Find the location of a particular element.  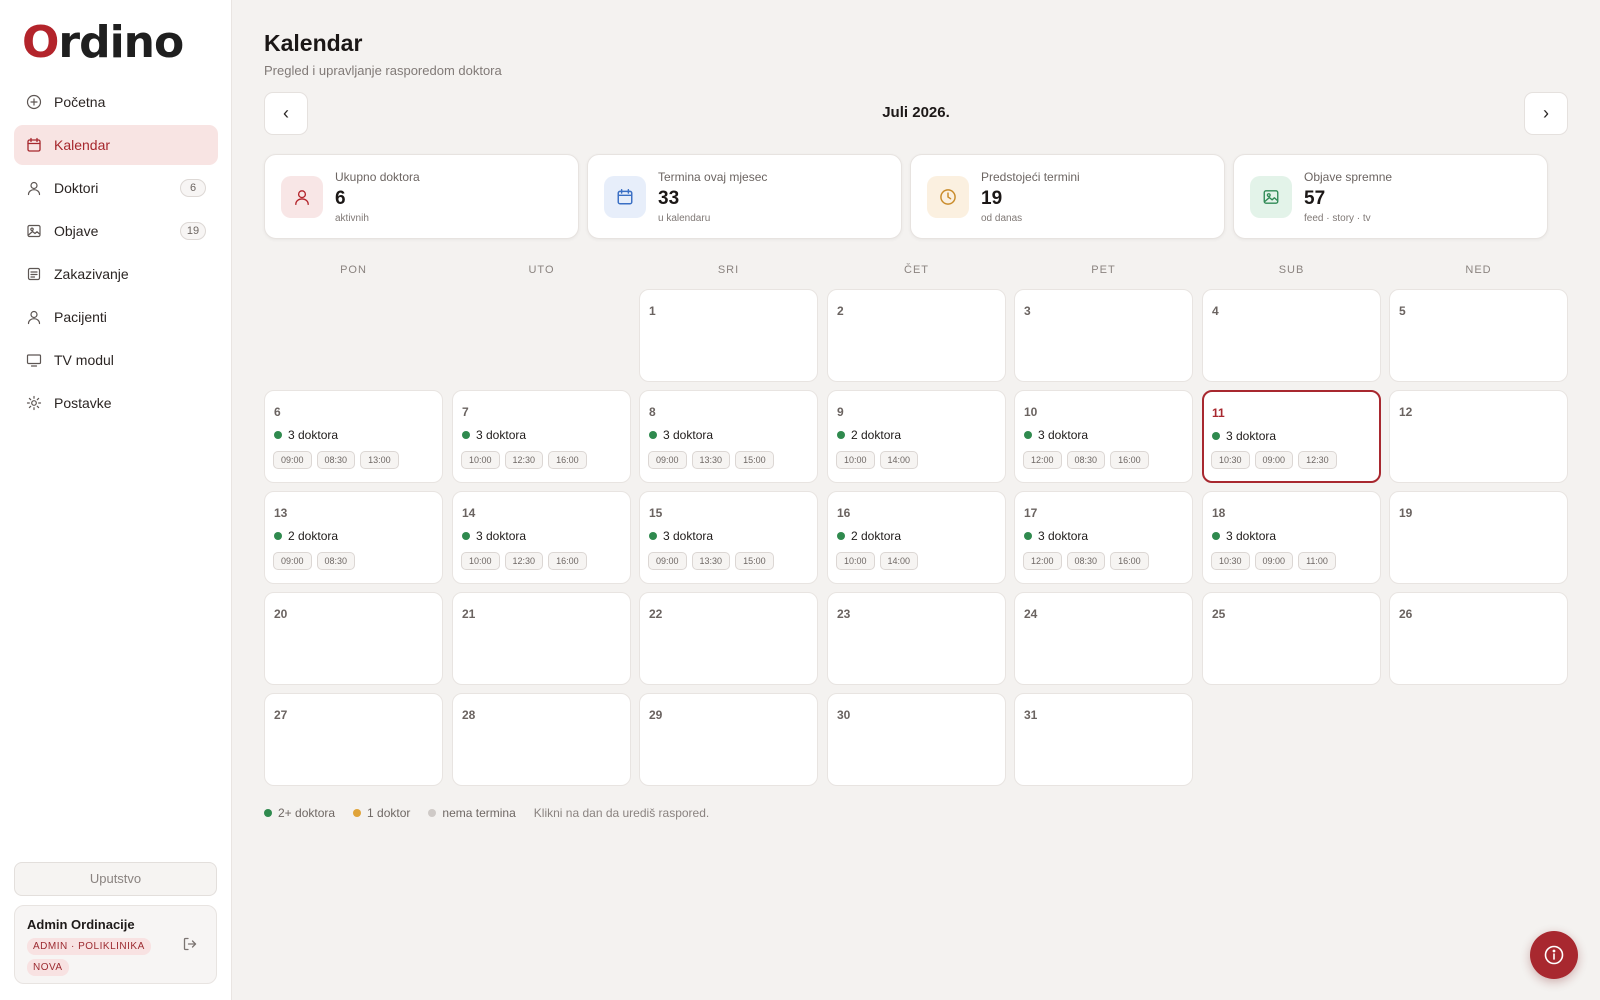

calendar-day: 18 3 doktora 10:30 09:00 11:00 is located at coordinates (1291, 537).